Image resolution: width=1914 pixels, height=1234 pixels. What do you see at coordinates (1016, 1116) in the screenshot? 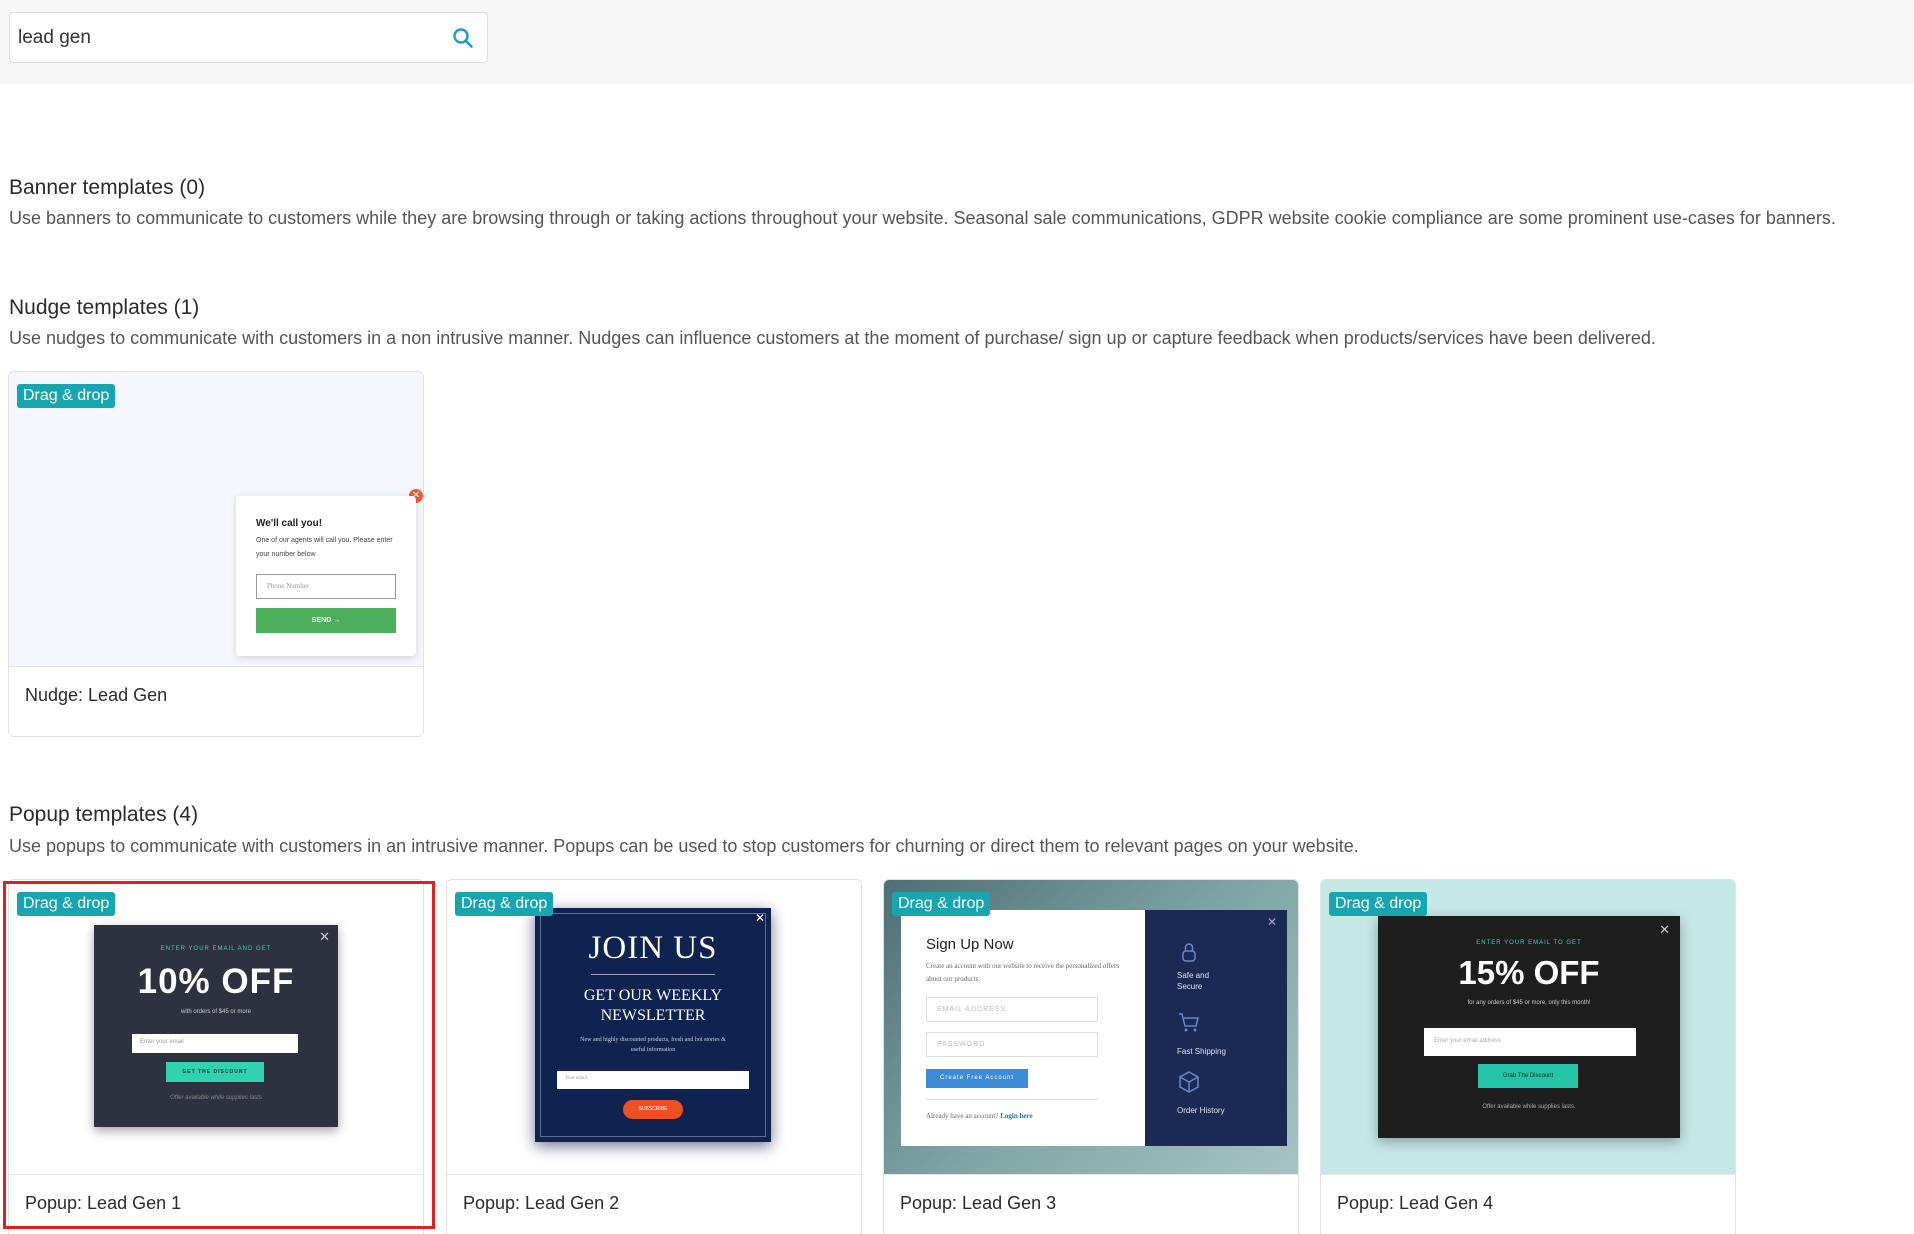
I see `preview-login-link: Login here` at bounding box center [1016, 1116].